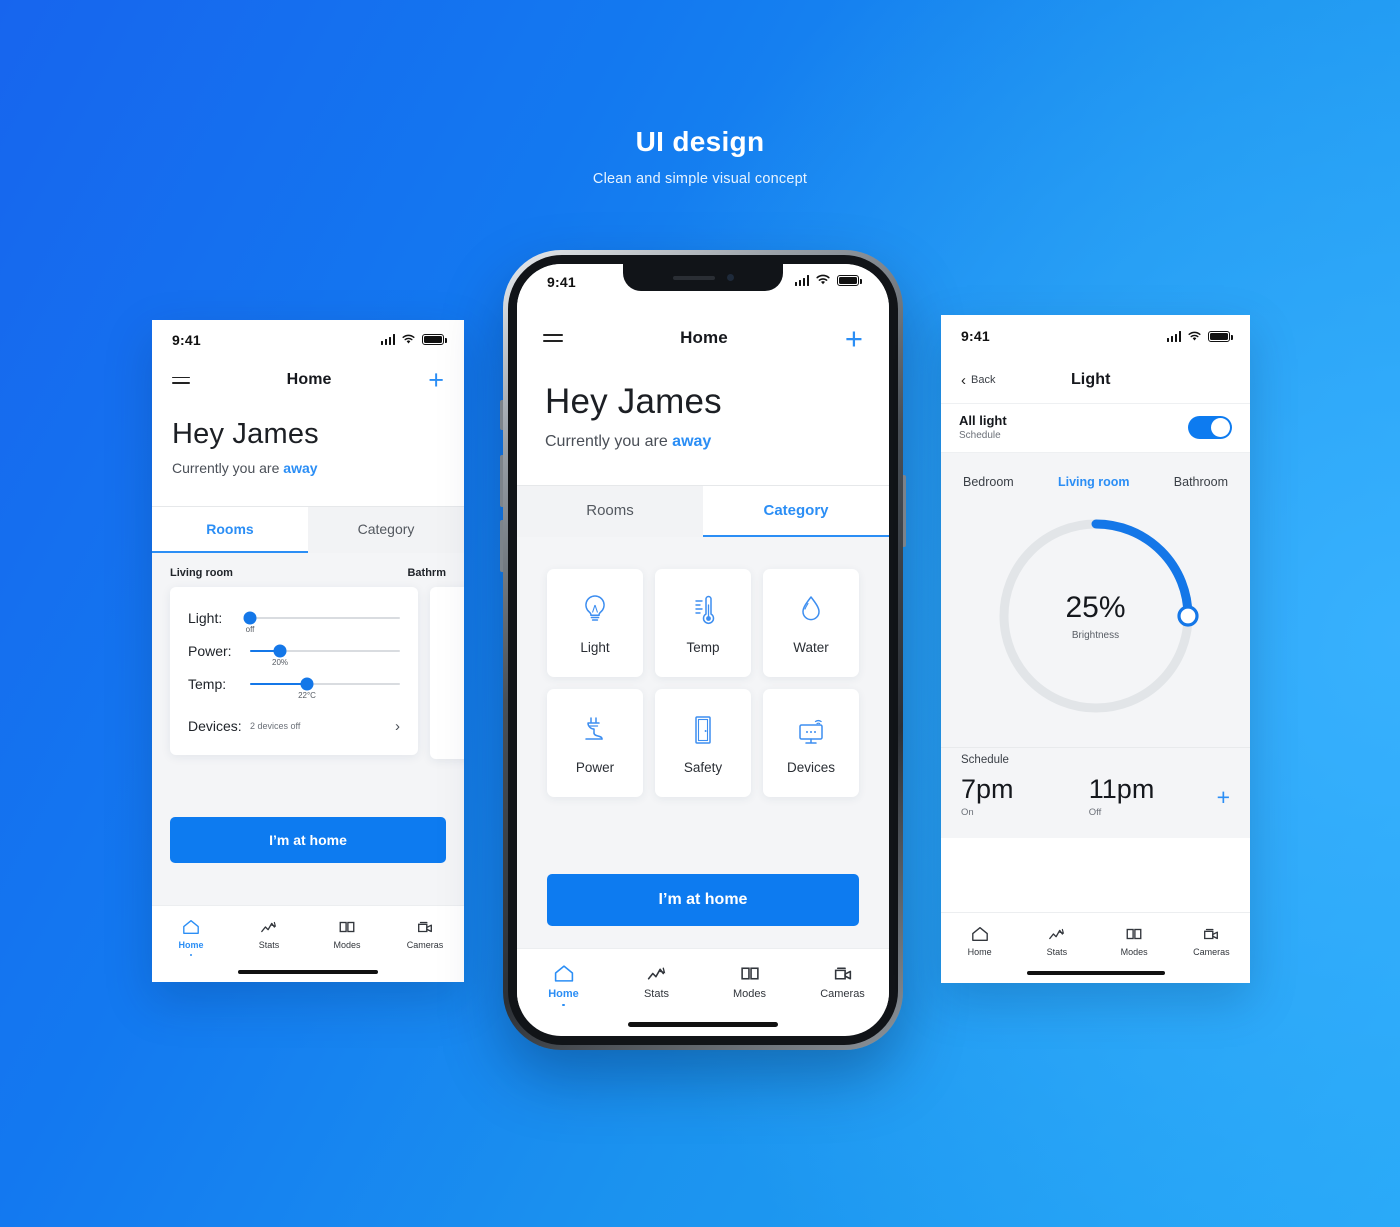 The width and height of the screenshot is (1400, 1227). What do you see at coordinates (321, 618) in the screenshot?
I see `slider-track-light` at bounding box center [321, 618].